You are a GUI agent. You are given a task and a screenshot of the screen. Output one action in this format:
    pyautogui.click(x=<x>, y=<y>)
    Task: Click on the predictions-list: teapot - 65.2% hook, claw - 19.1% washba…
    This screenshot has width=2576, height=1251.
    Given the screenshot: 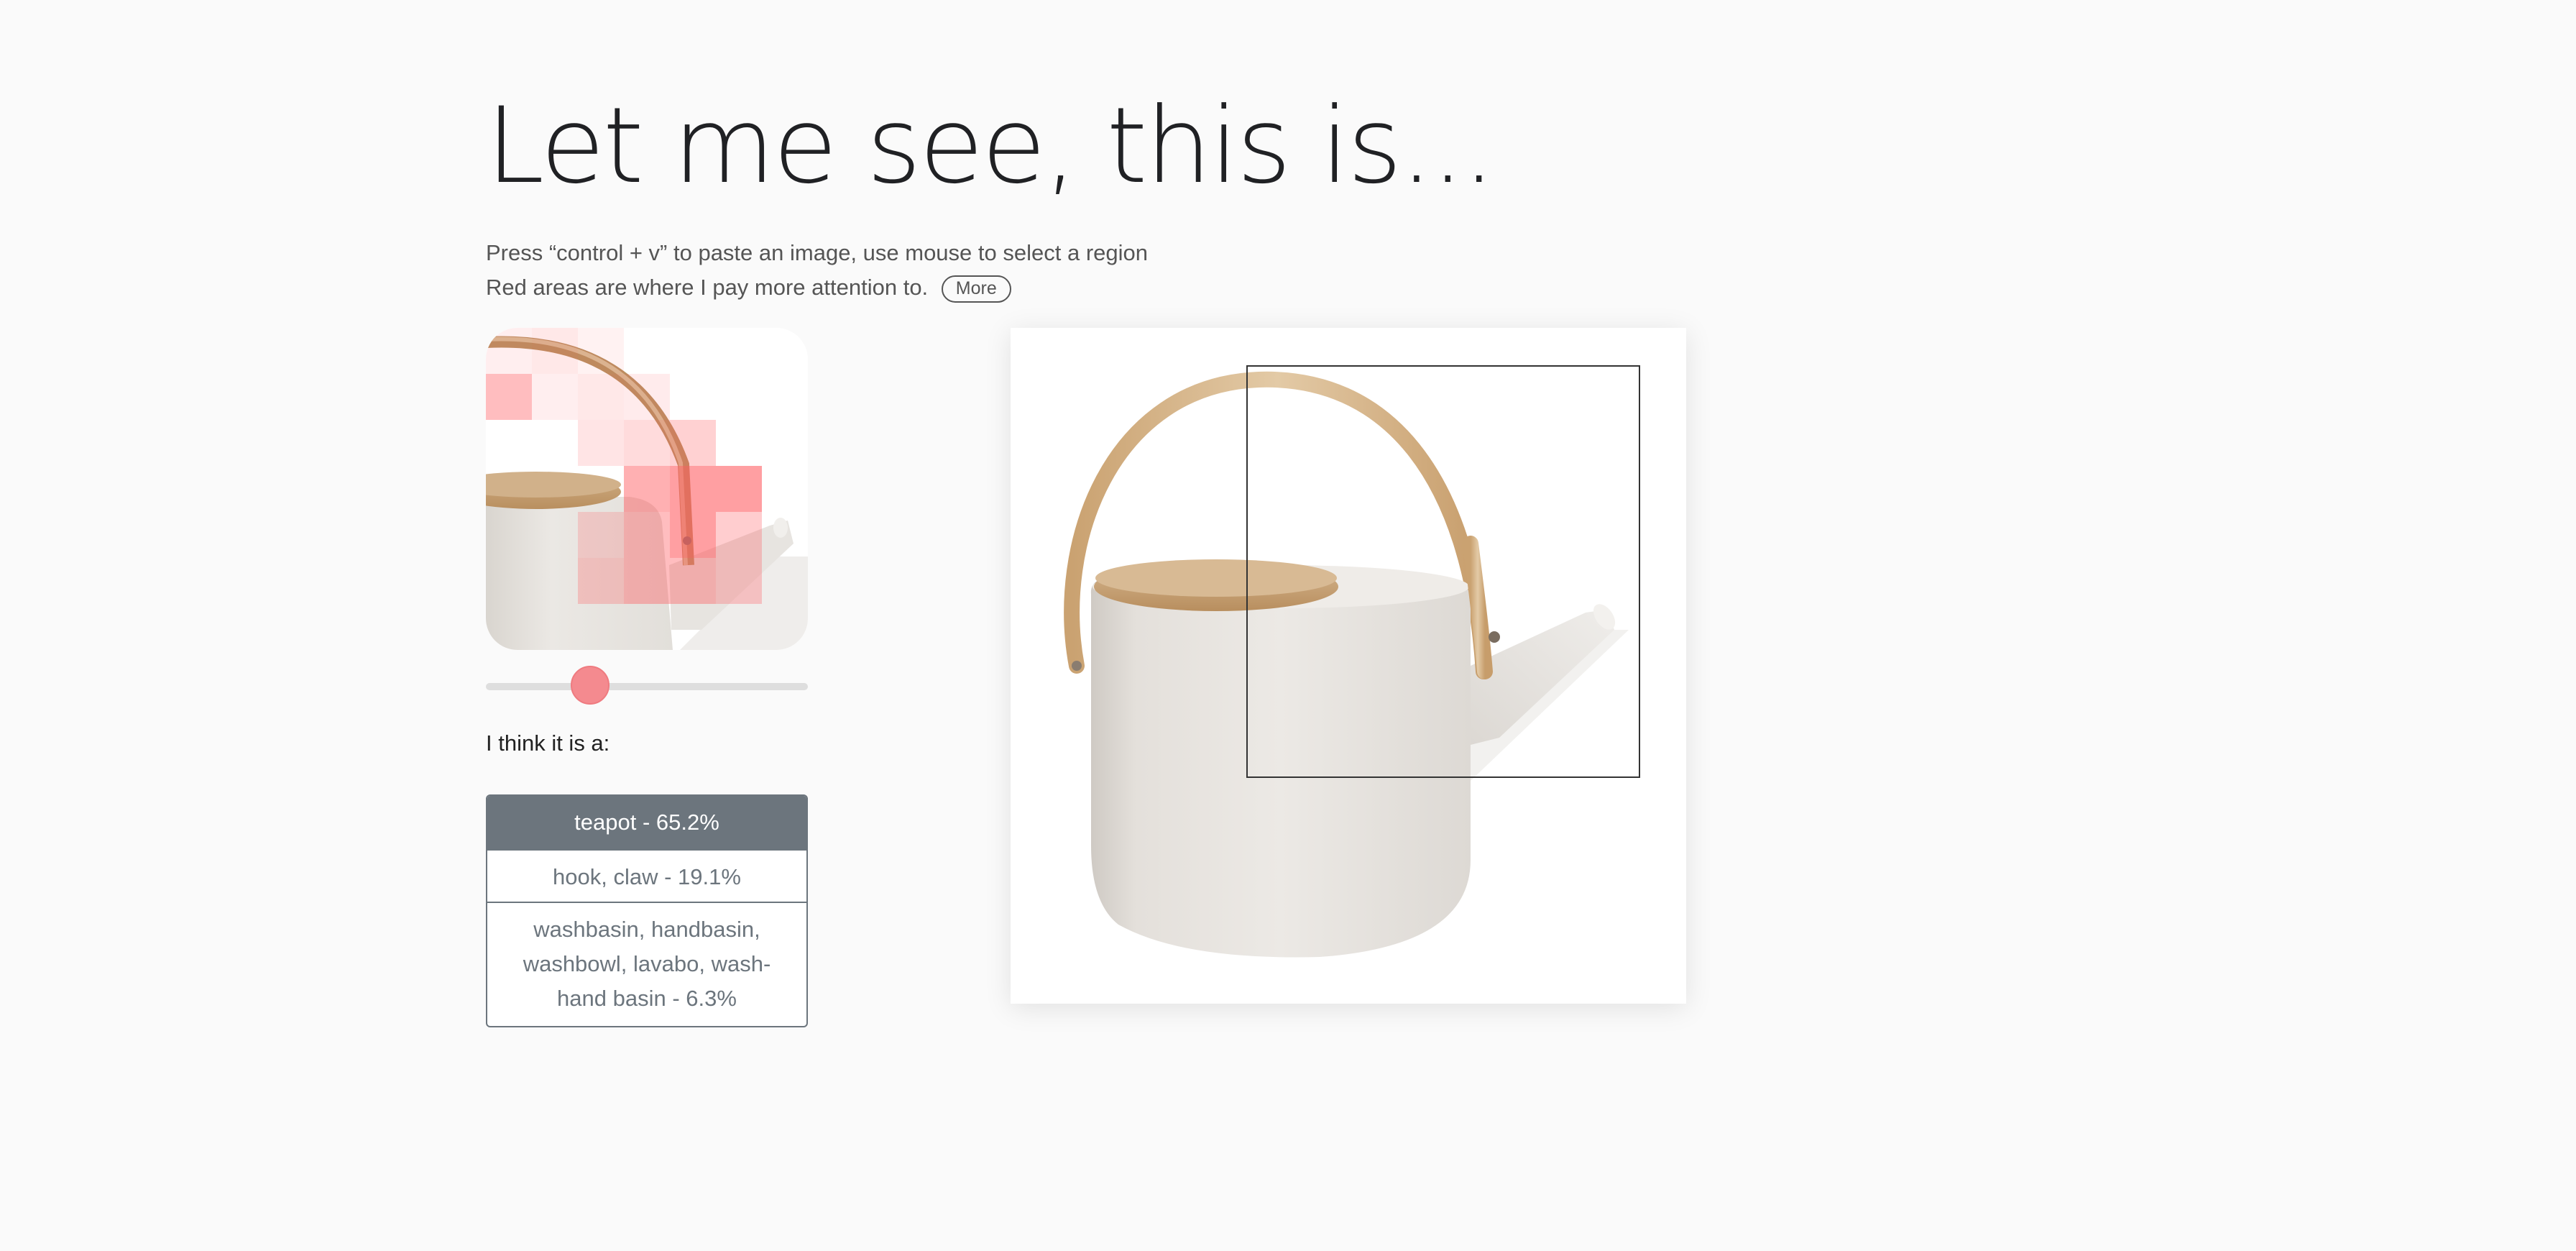 What is the action you would take?
    pyautogui.click(x=647, y=910)
    